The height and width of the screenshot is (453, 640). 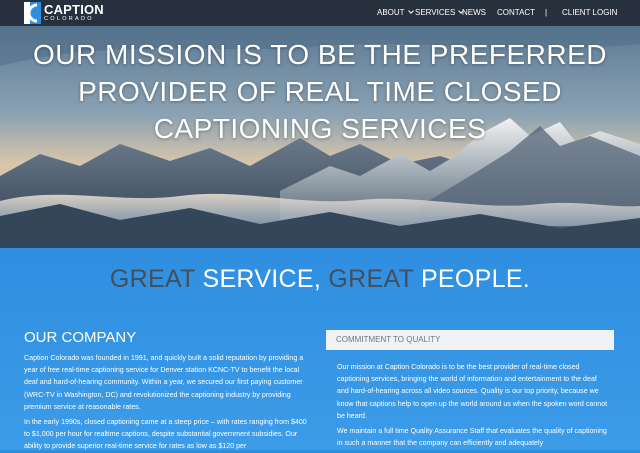 I want to click on nav-contact: CONTACT, so click(x=516, y=12).